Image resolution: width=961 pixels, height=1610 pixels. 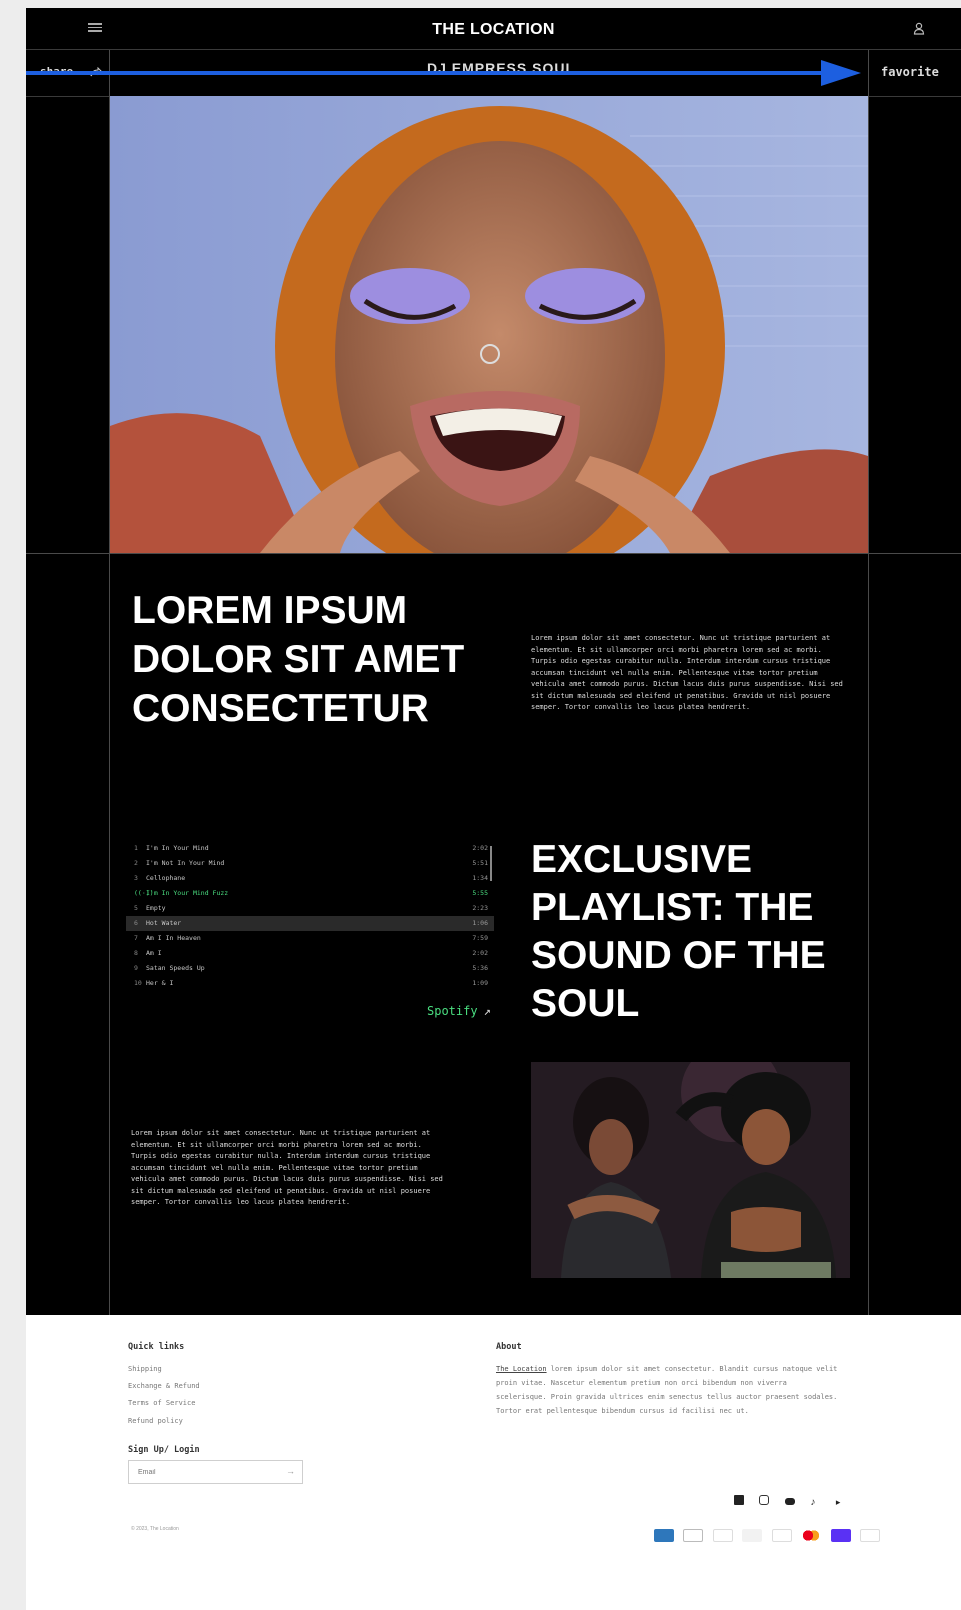 What do you see at coordinates (138, 983) in the screenshot?
I see `track-number: 10` at bounding box center [138, 983].